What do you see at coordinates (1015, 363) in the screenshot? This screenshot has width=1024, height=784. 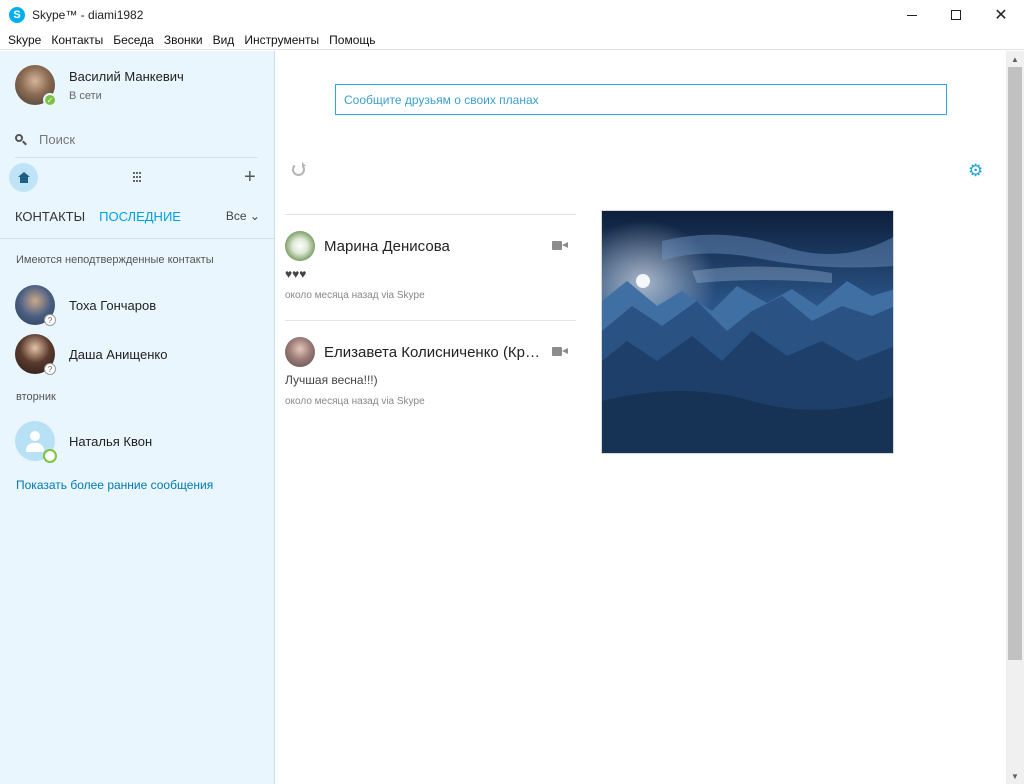 I see `scrollbar-thumb` at bounding box center [1015, 363].